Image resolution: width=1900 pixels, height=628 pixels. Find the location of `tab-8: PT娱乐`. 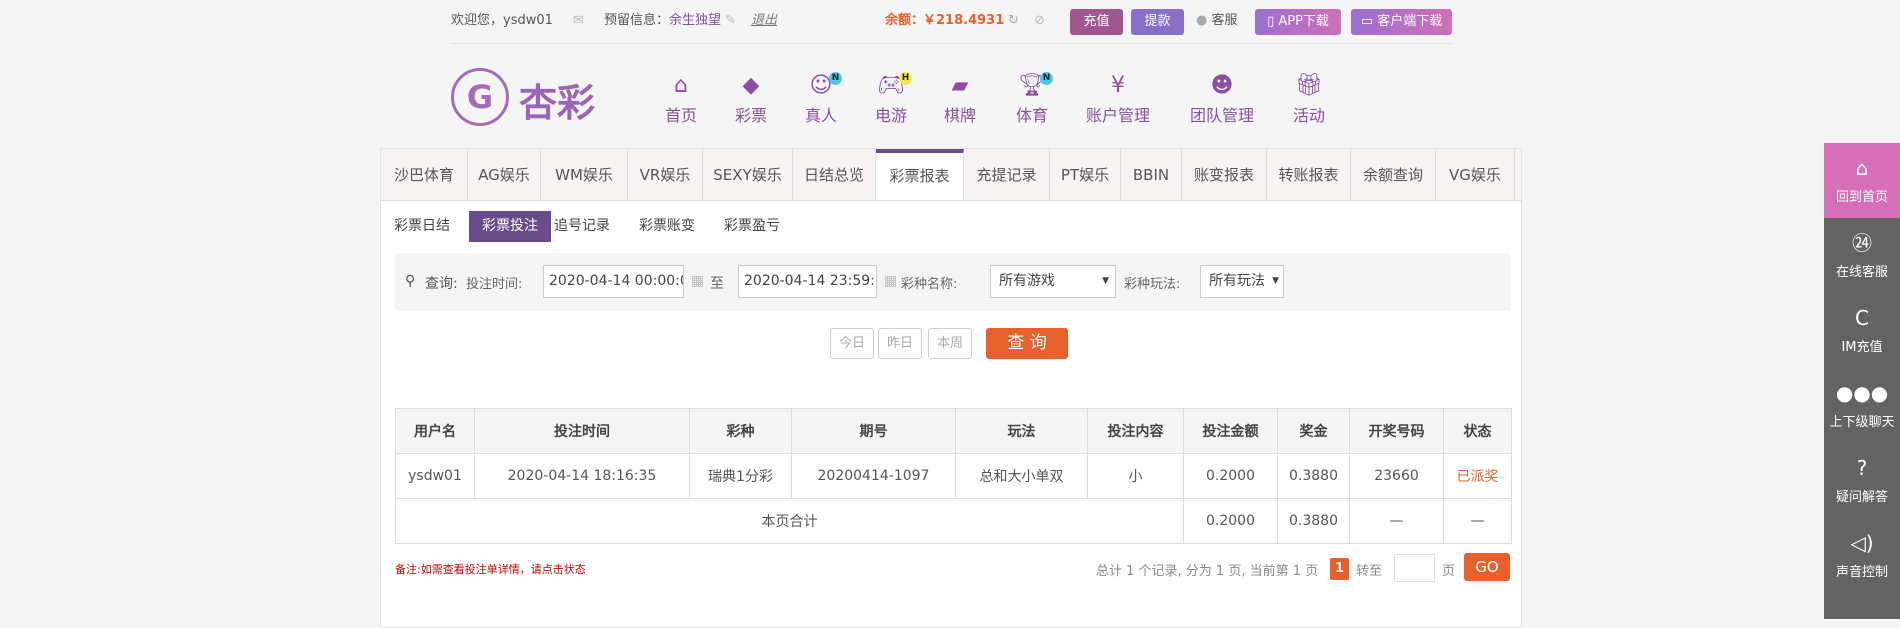

tab-8: PT娱乐 is located at coordinates (1085, 174).